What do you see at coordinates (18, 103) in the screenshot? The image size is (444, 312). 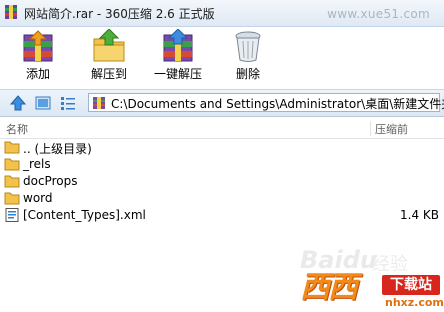 I see `up-arrow-icon` at bounding box center [18, 103].